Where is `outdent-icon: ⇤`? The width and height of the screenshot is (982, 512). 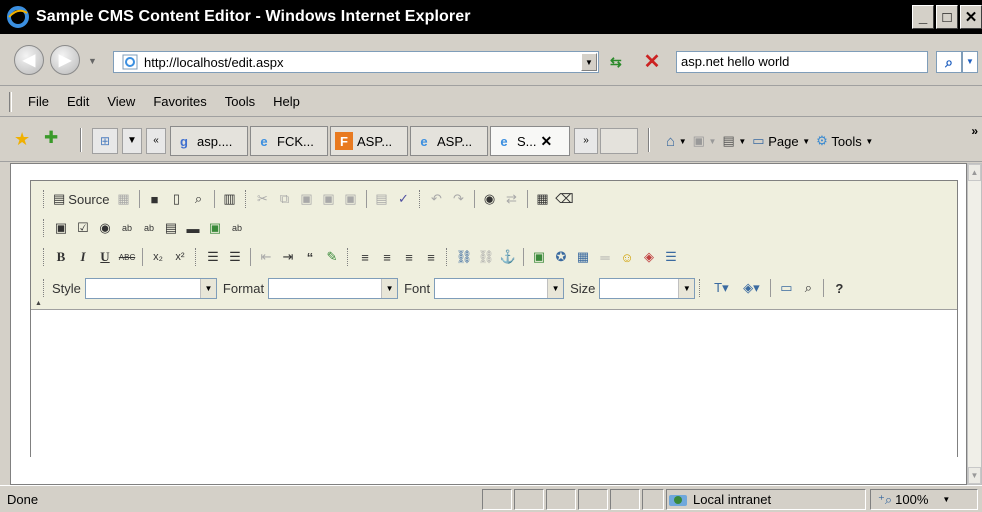
outdent-icon: ⇤ is located at coordinates (266, 257).